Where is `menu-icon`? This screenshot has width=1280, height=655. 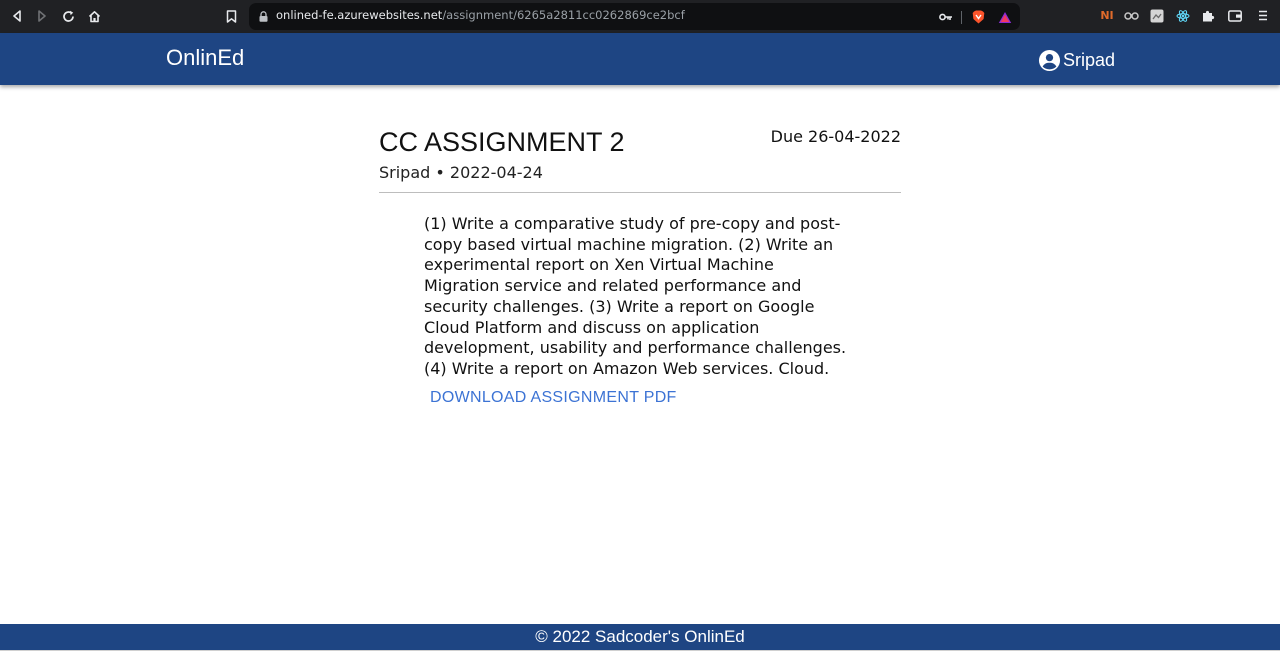 menu-icon is located at coordinates (1263, 15).